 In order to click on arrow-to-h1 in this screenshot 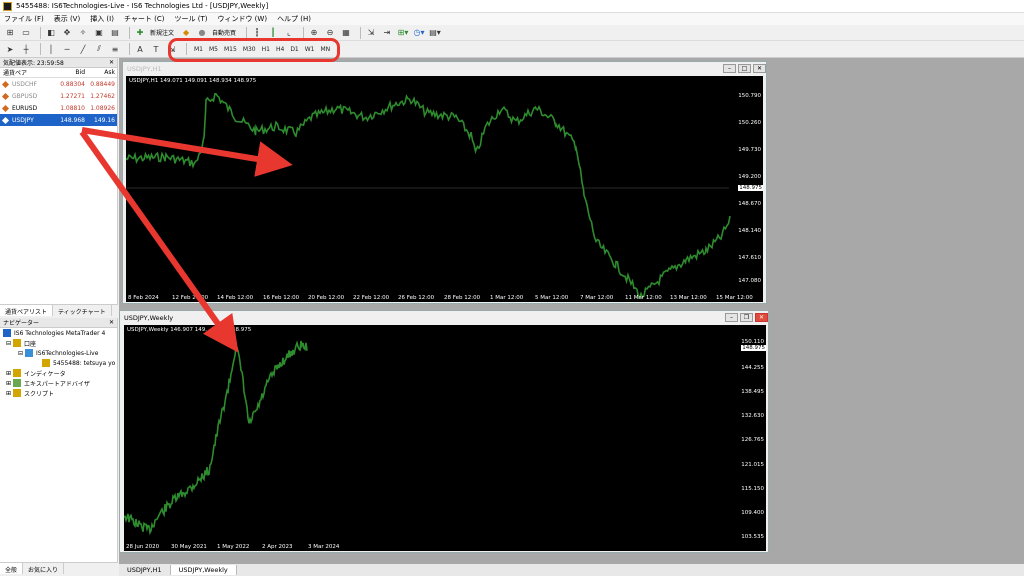, I will do `click(187, 152)`.